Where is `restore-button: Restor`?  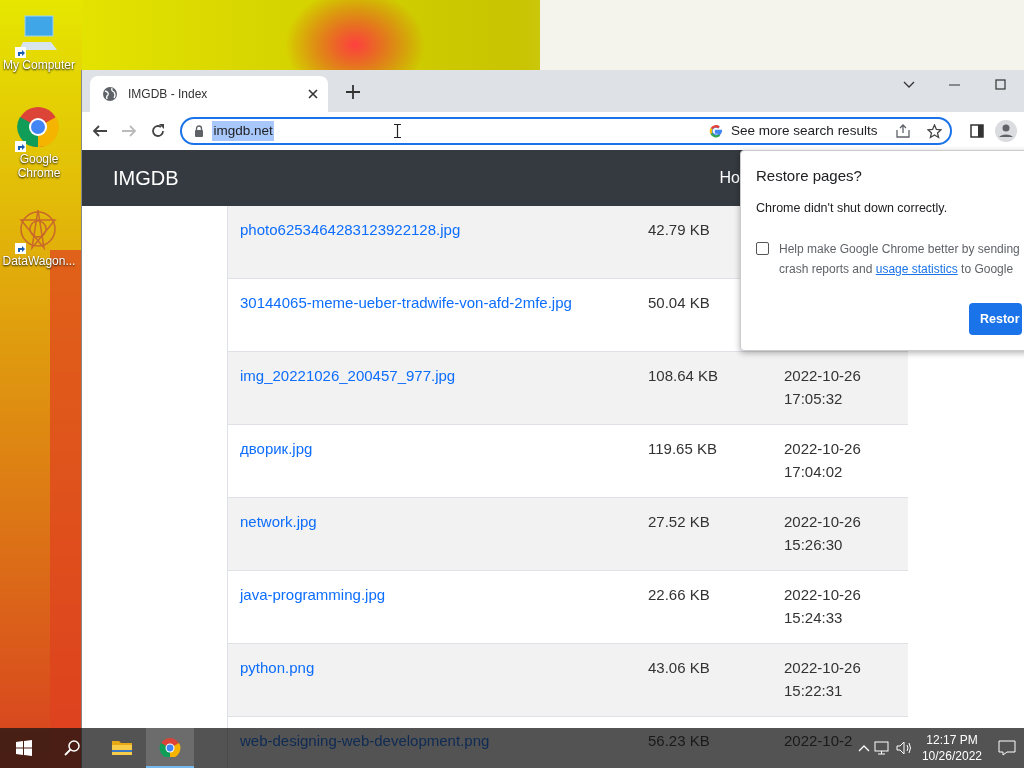
restore-button: Restor is located at coordinates (995, 319).